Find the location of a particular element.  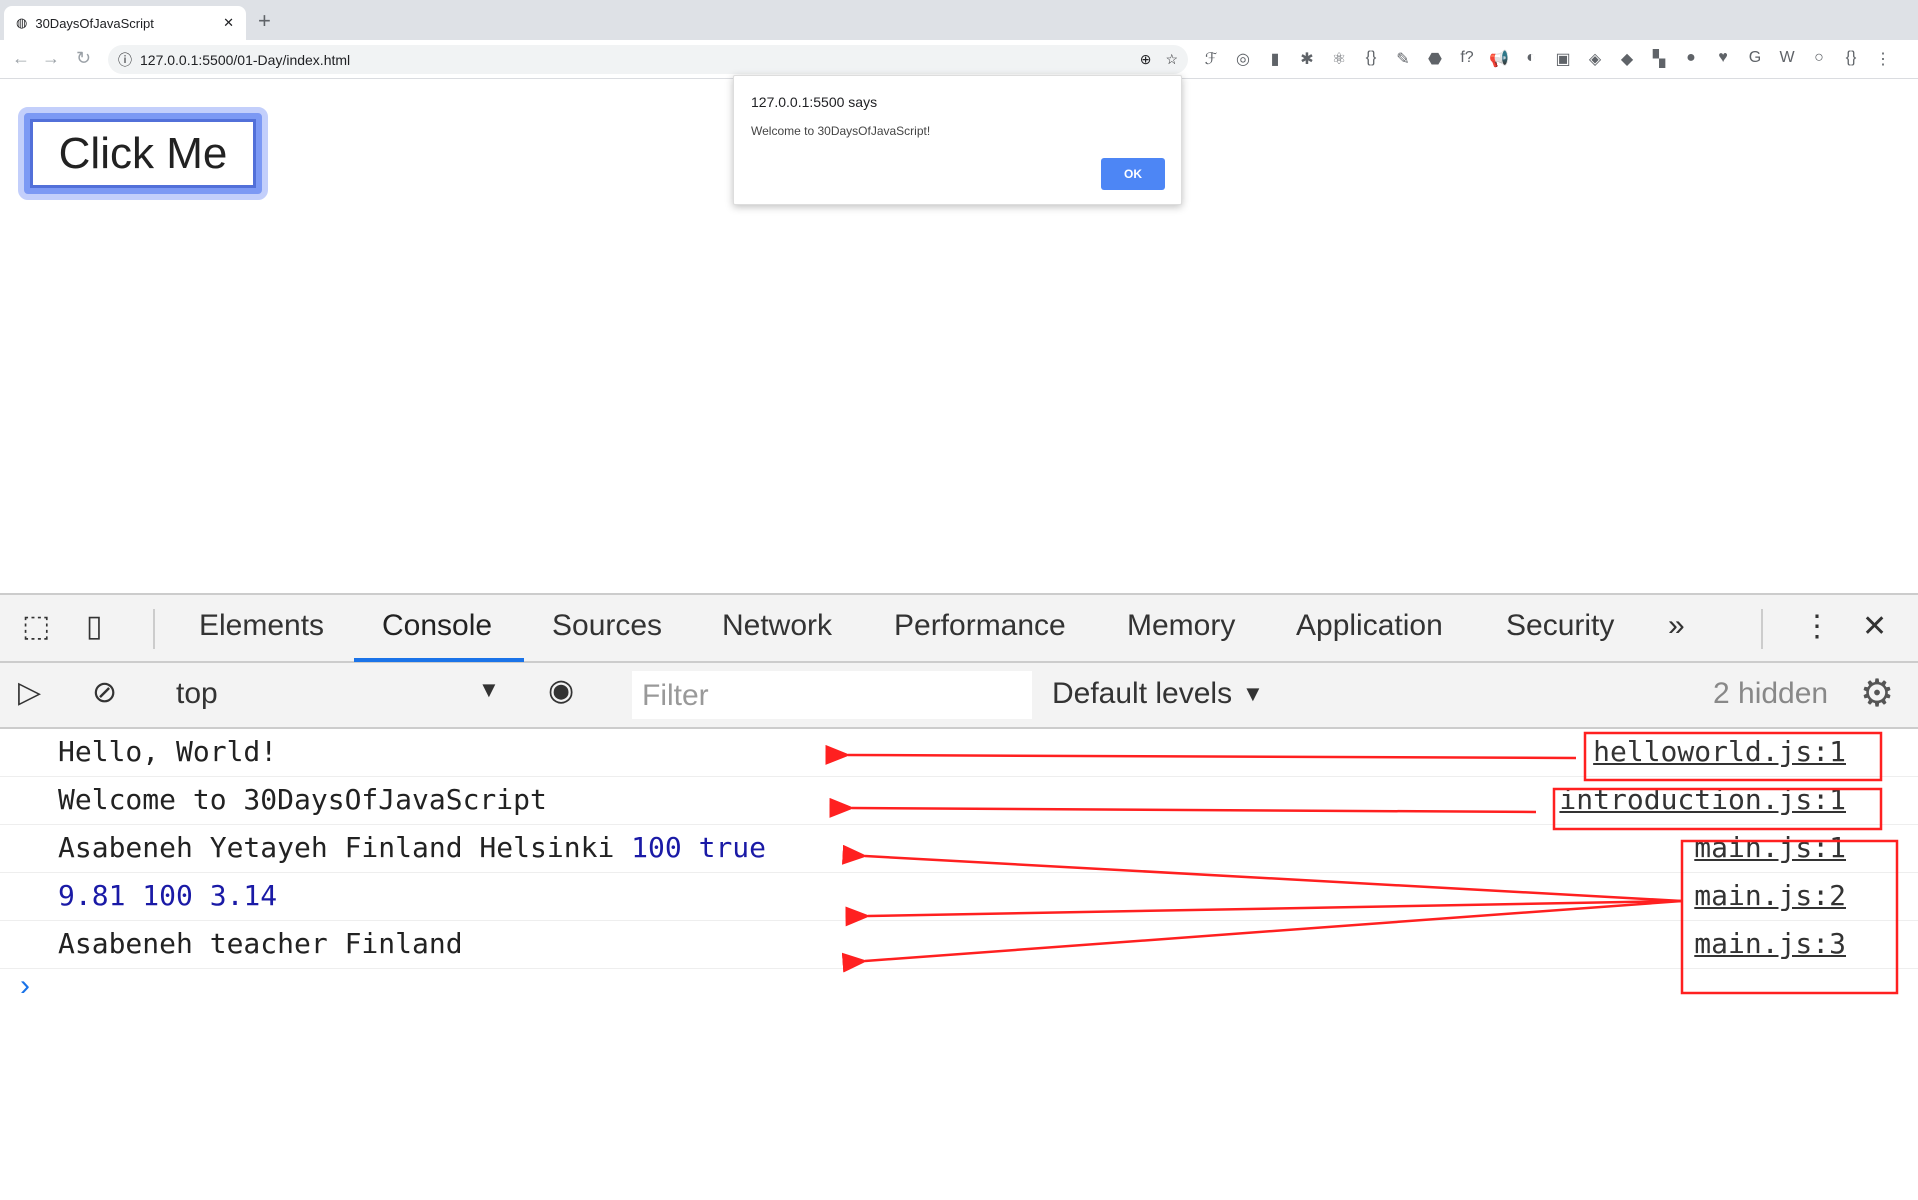

annotation-overlay is located at coordinates (1362, 863).